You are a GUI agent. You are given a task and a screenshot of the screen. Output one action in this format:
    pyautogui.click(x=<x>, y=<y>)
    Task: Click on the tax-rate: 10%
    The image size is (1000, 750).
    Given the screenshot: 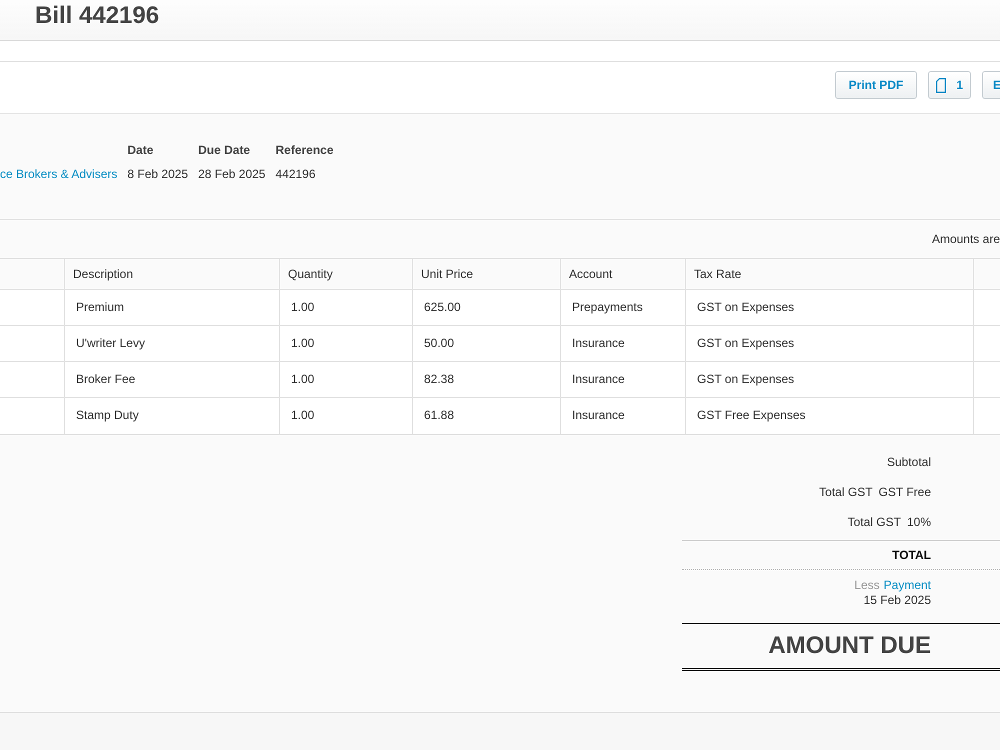 What is the action you would take?
    pyautogui.click(x=918, y=522)
    